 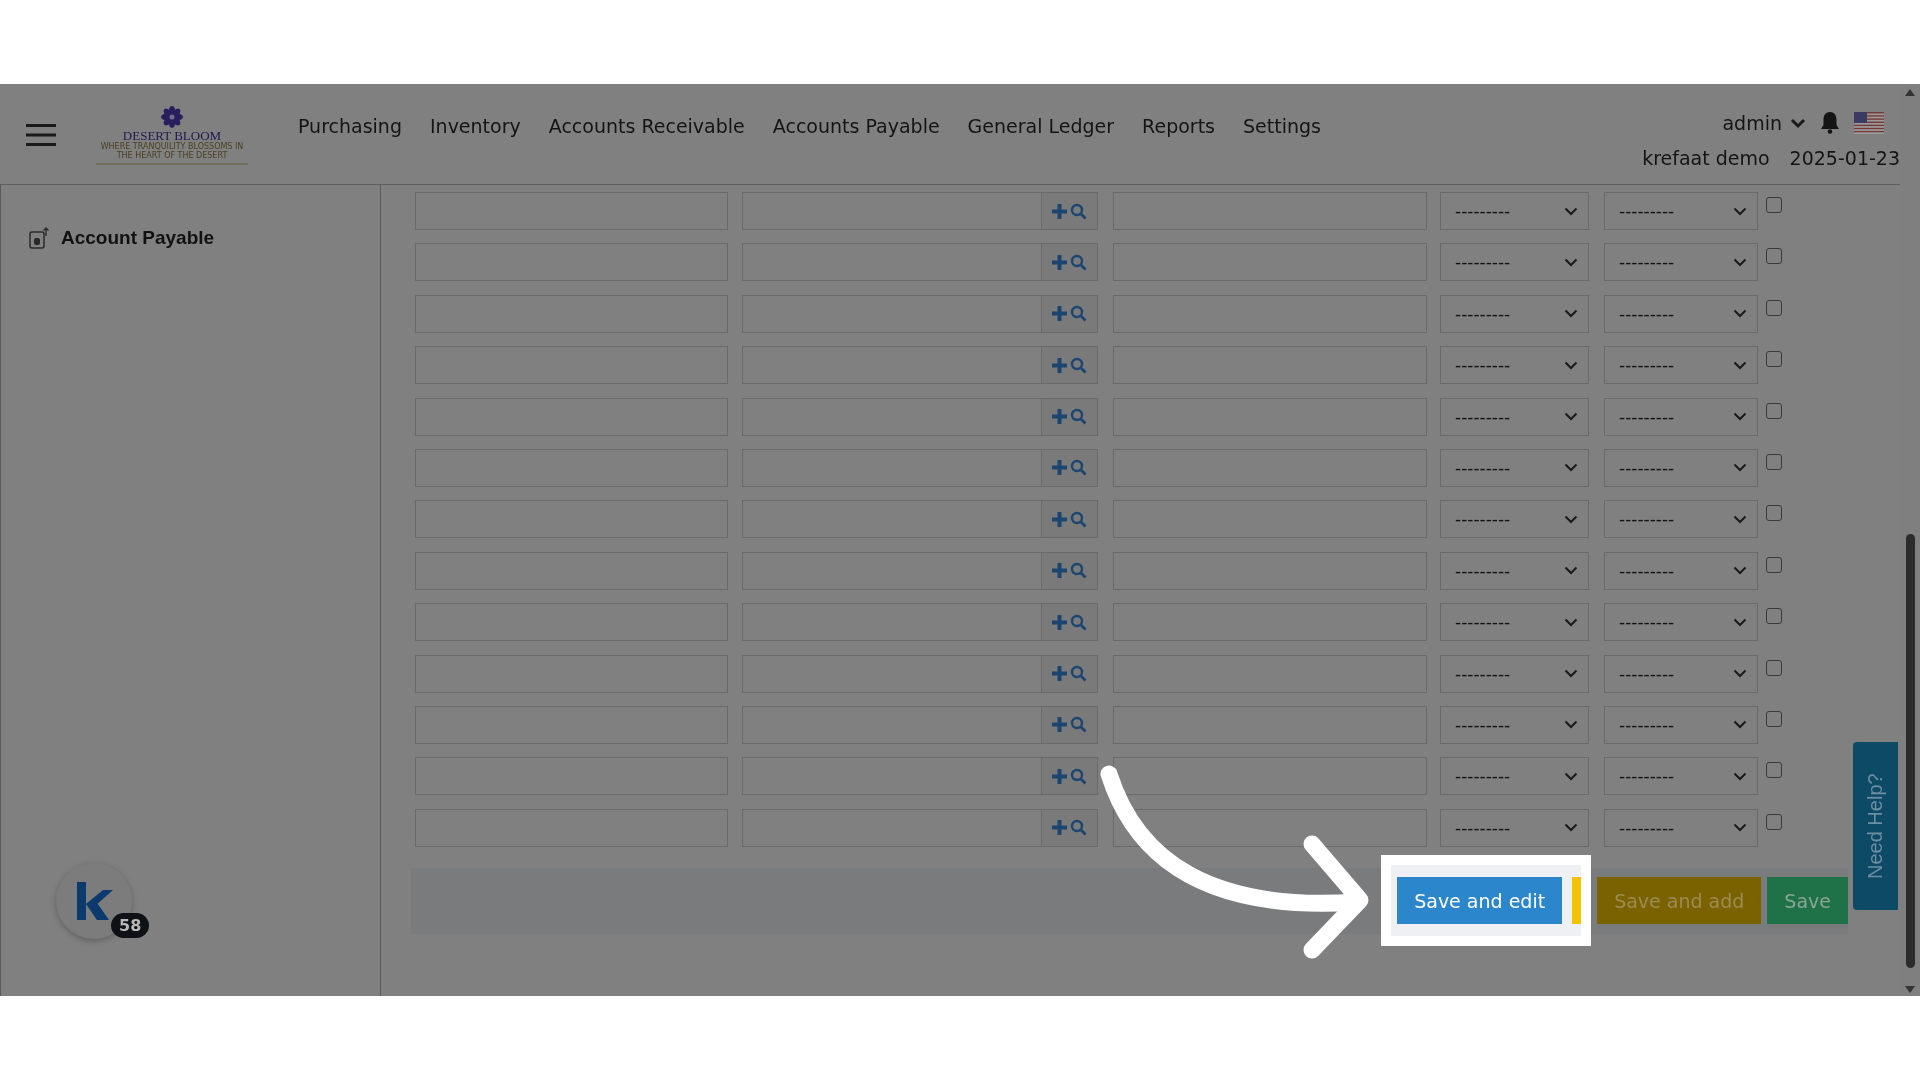 What do you see at coordinates (1910, 989) in the screenshot?
I see `scroll-down-icon` at bounding box center [1910, 989].